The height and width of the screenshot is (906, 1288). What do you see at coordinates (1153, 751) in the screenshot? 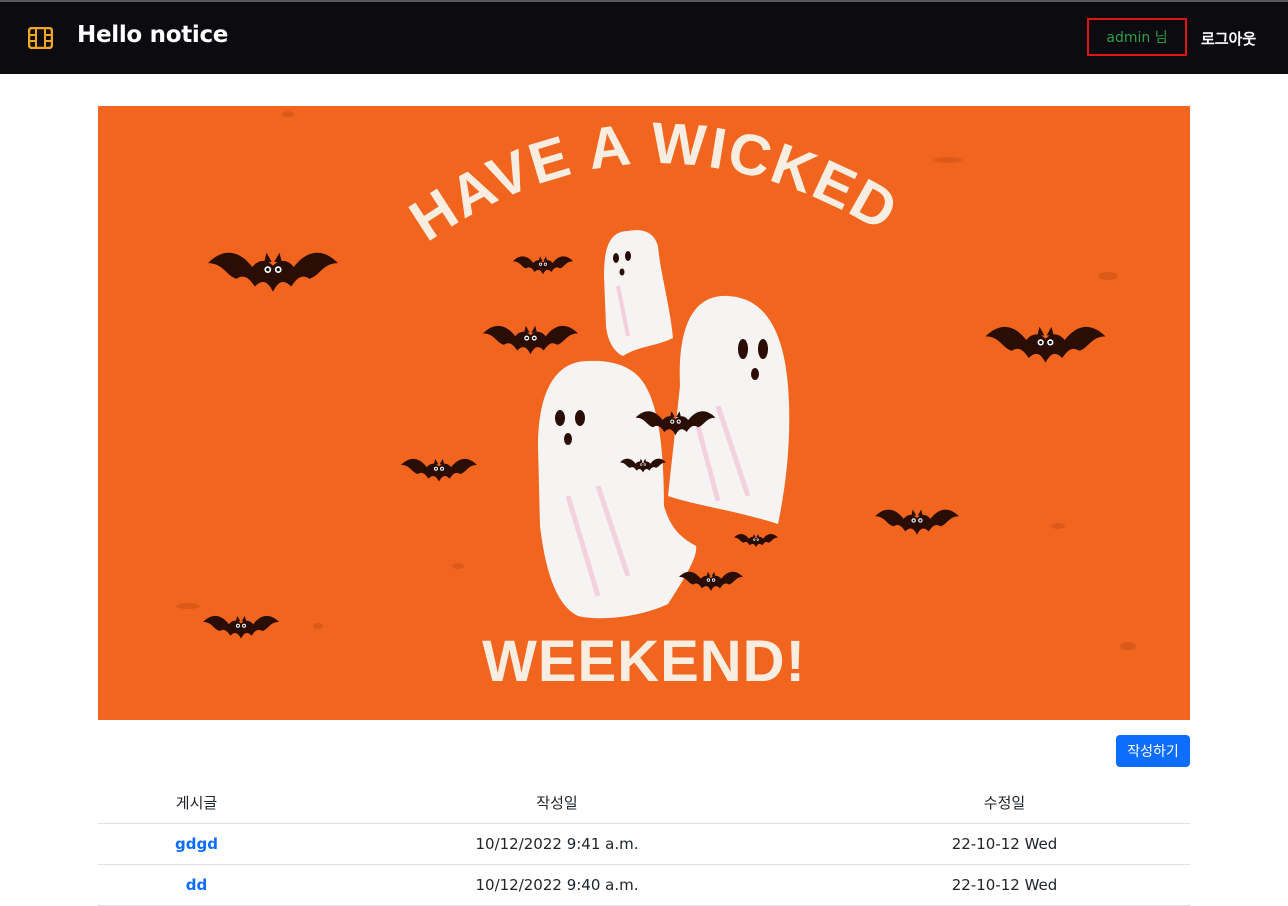
I see `write-post-button: 작성하기` at bounding box center [1153, 751].